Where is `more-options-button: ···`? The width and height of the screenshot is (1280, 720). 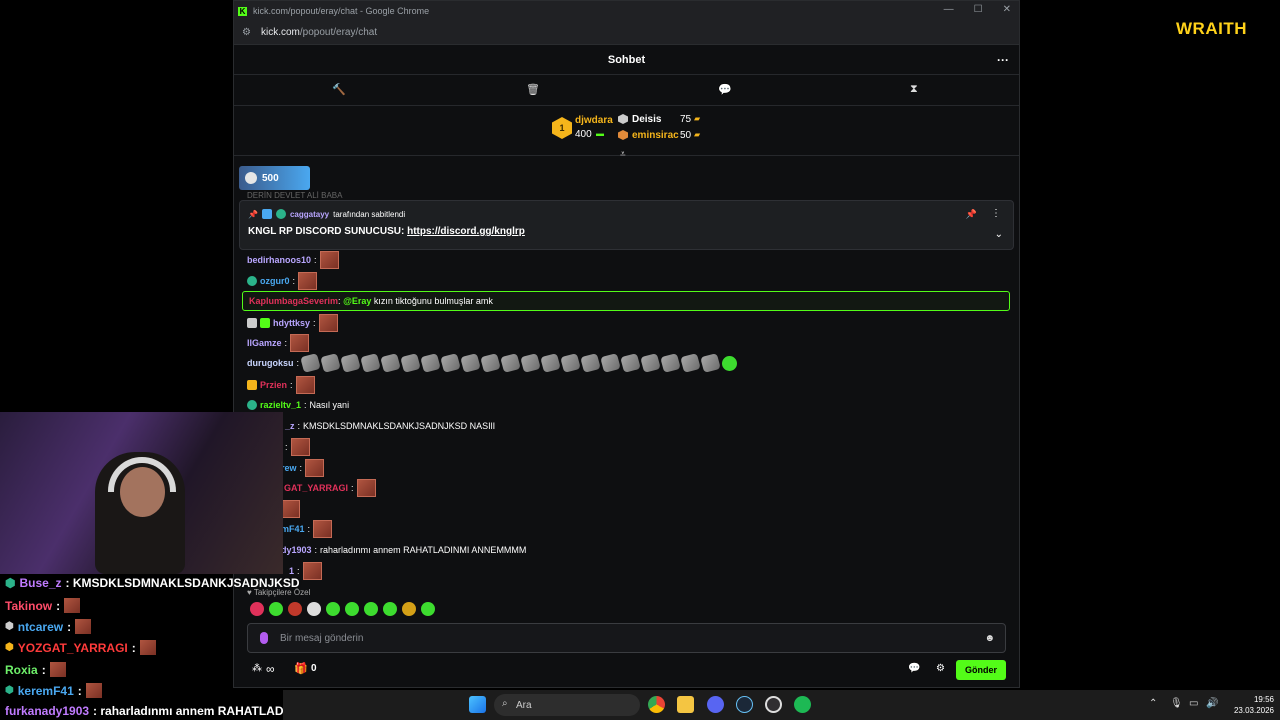
more-options-button: ··· is located at coordinates (1003, 60).